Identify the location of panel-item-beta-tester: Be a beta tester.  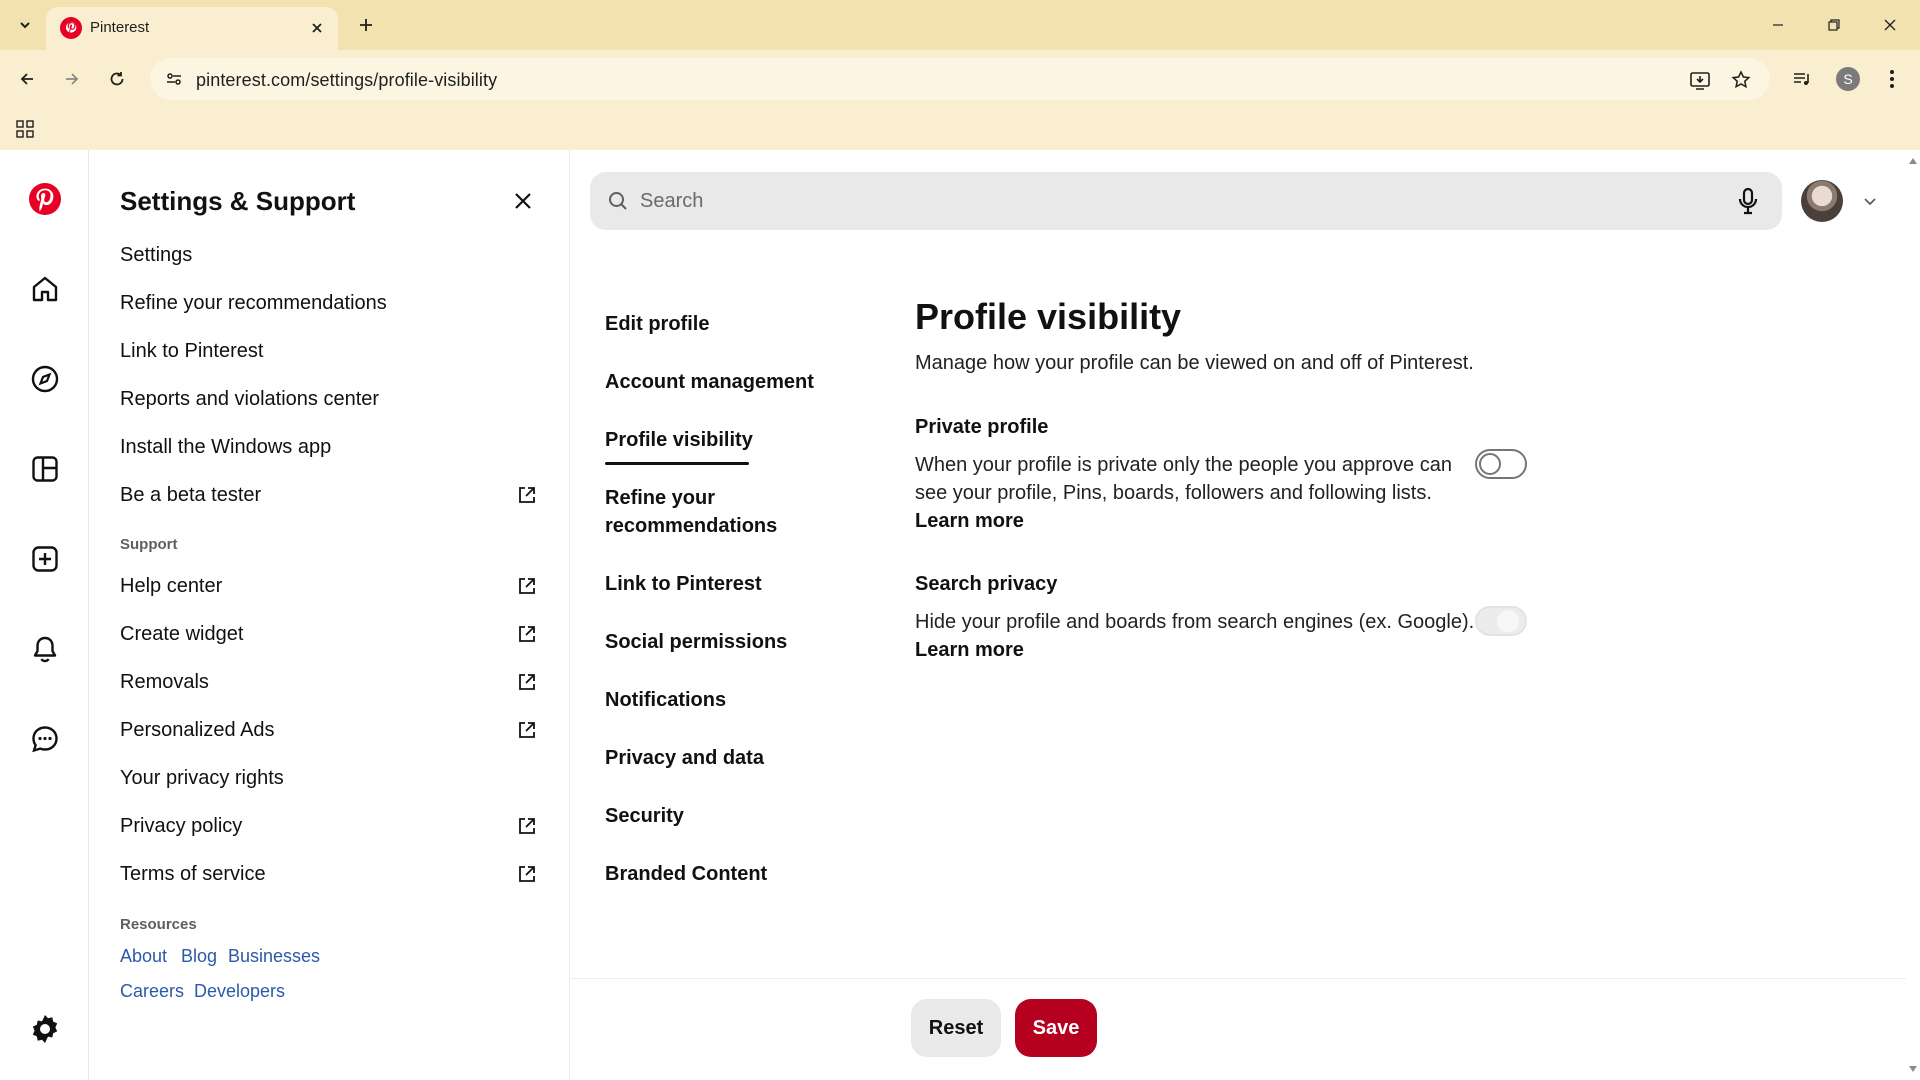
(330, 495).